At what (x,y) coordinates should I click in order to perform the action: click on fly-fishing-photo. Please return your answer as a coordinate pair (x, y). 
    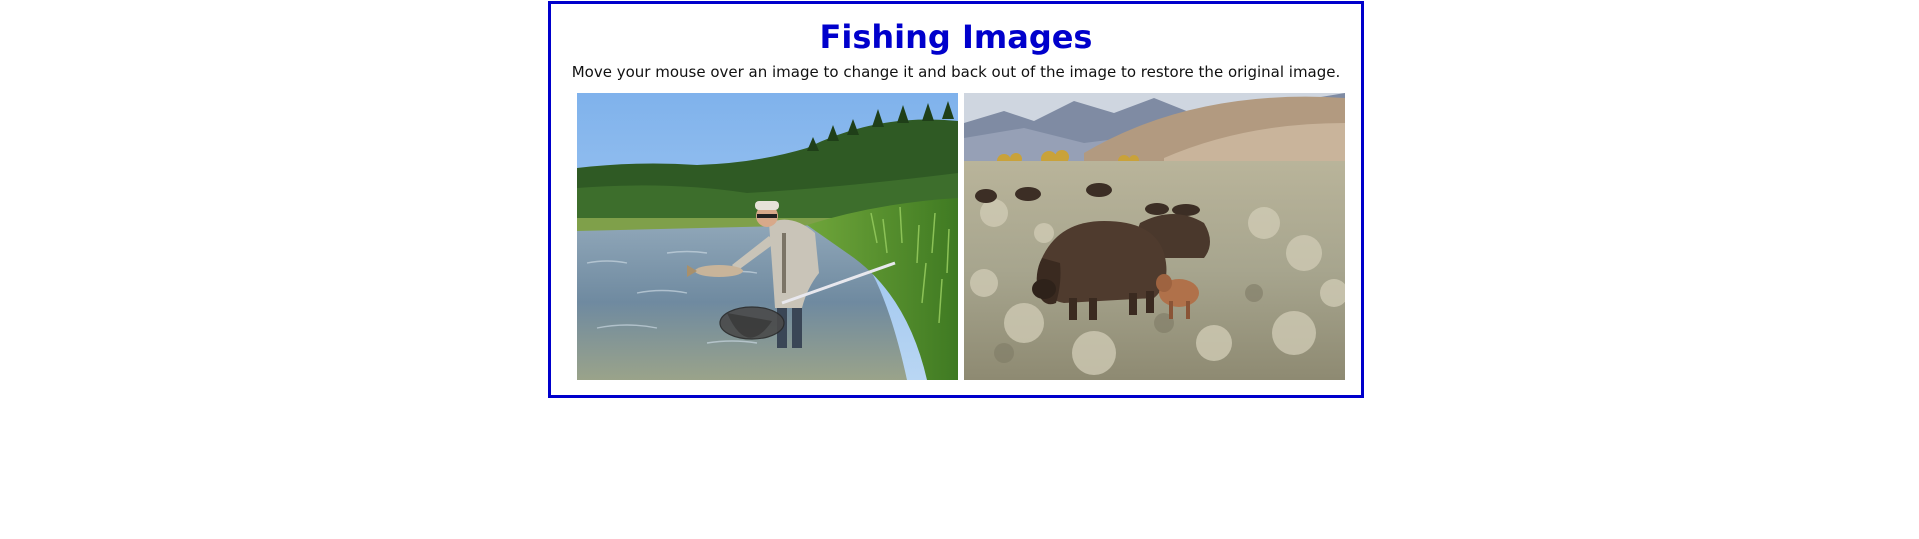
    Looking at the image, I should click on (767, 236).